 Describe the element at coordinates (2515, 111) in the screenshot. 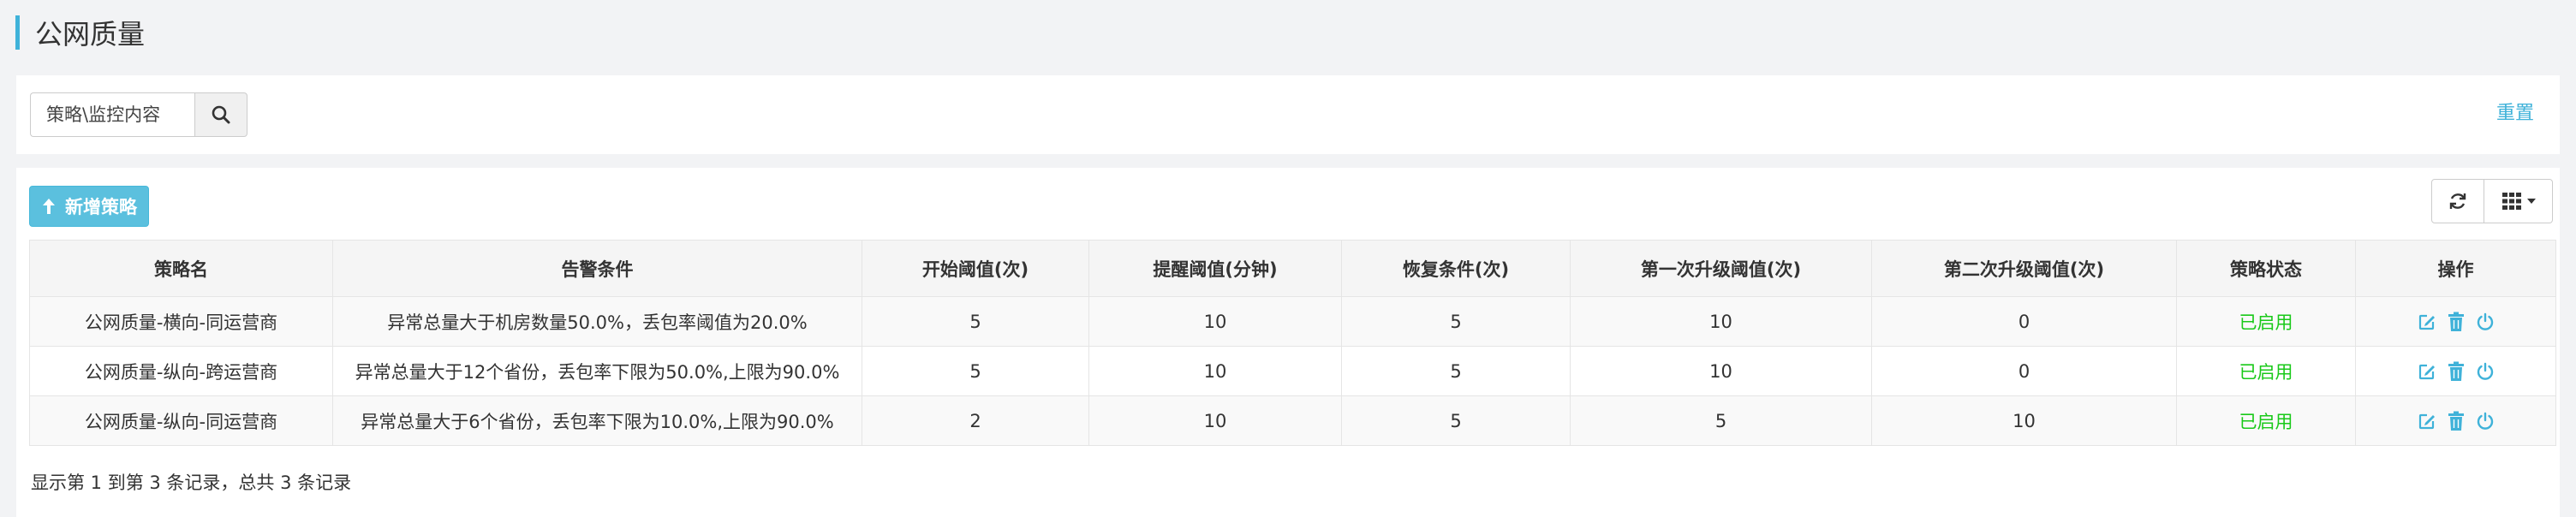

I see `reset-link: 重置` at that location.